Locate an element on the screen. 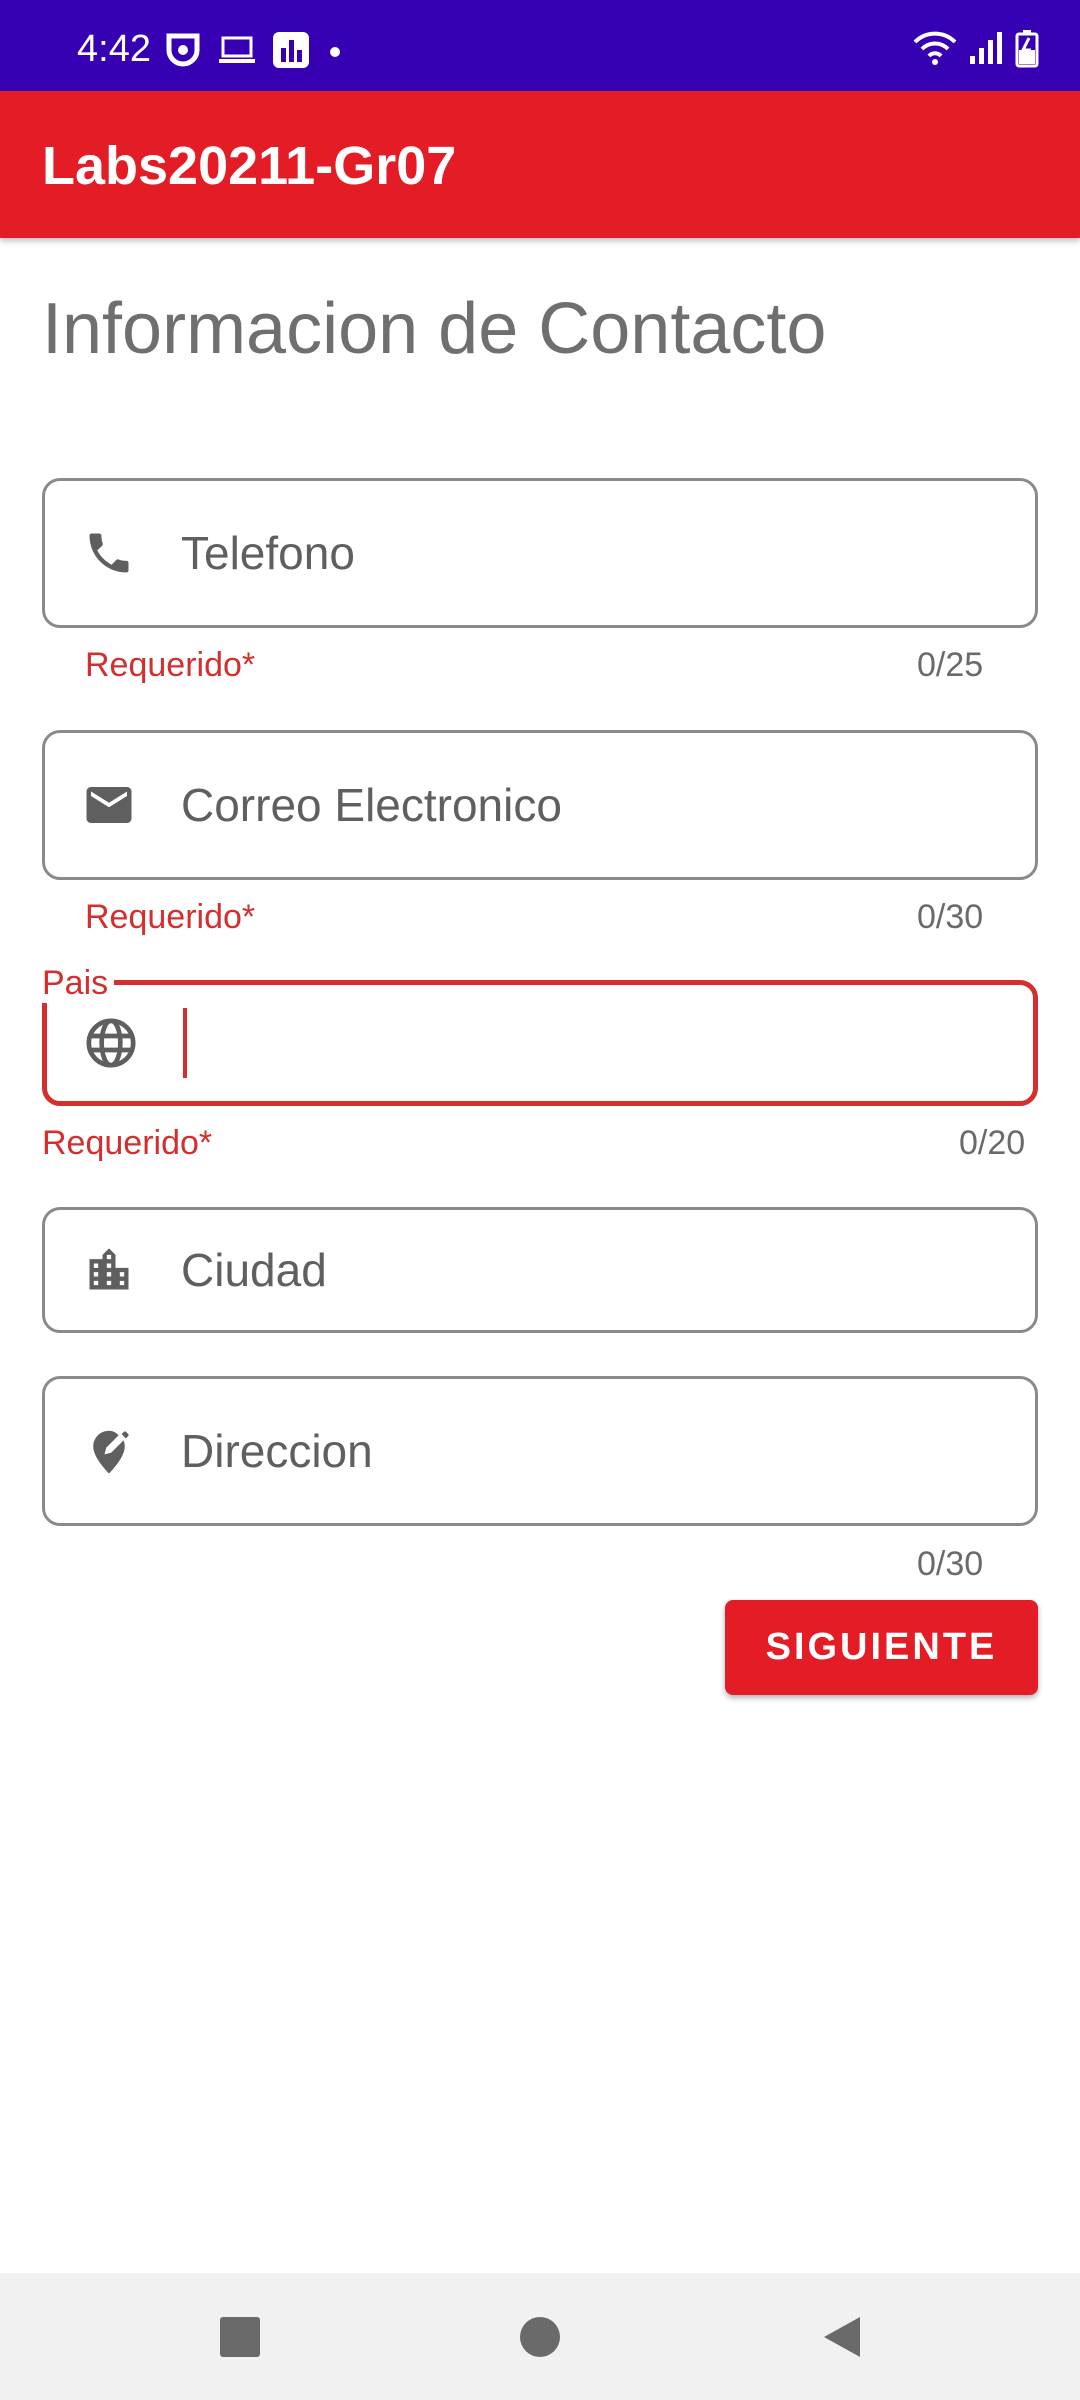 The image size is (1080, 2400). page-title: Informacion de Contacto is located at coordinates (434, 329).